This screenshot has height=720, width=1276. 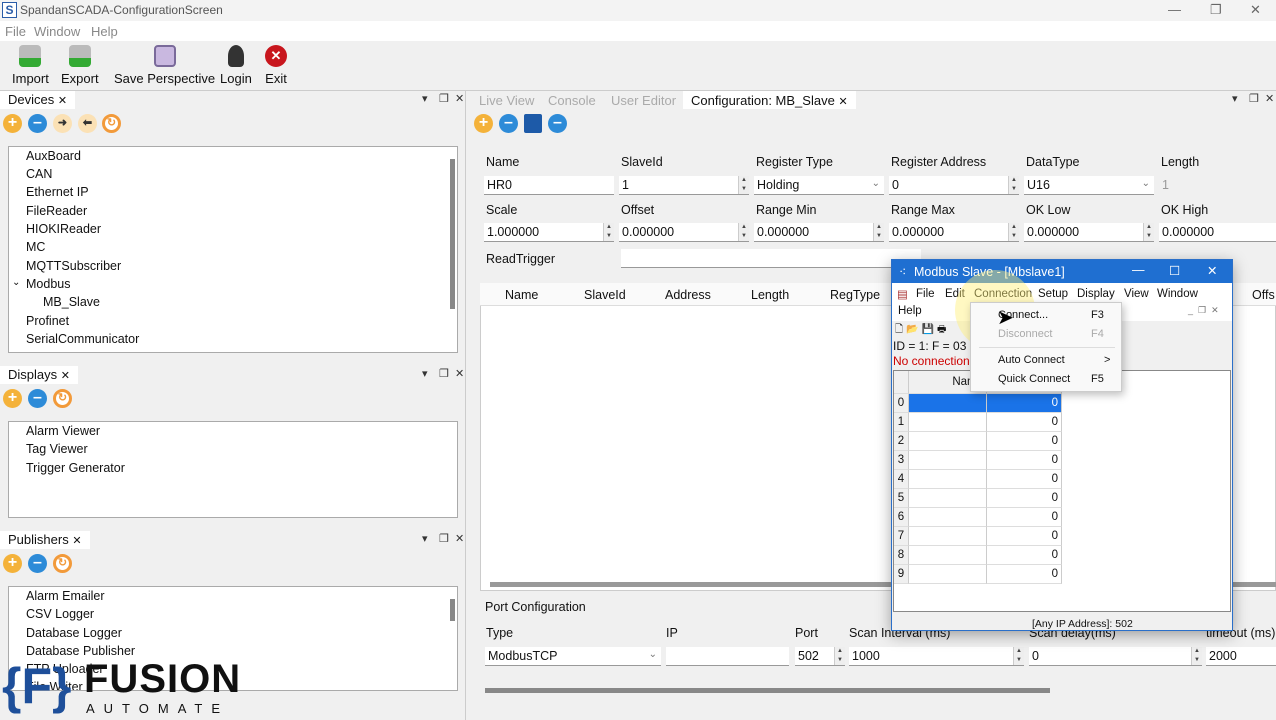 I want to click on register-type-select: Holding ⌄, so click(x=819, y=185).